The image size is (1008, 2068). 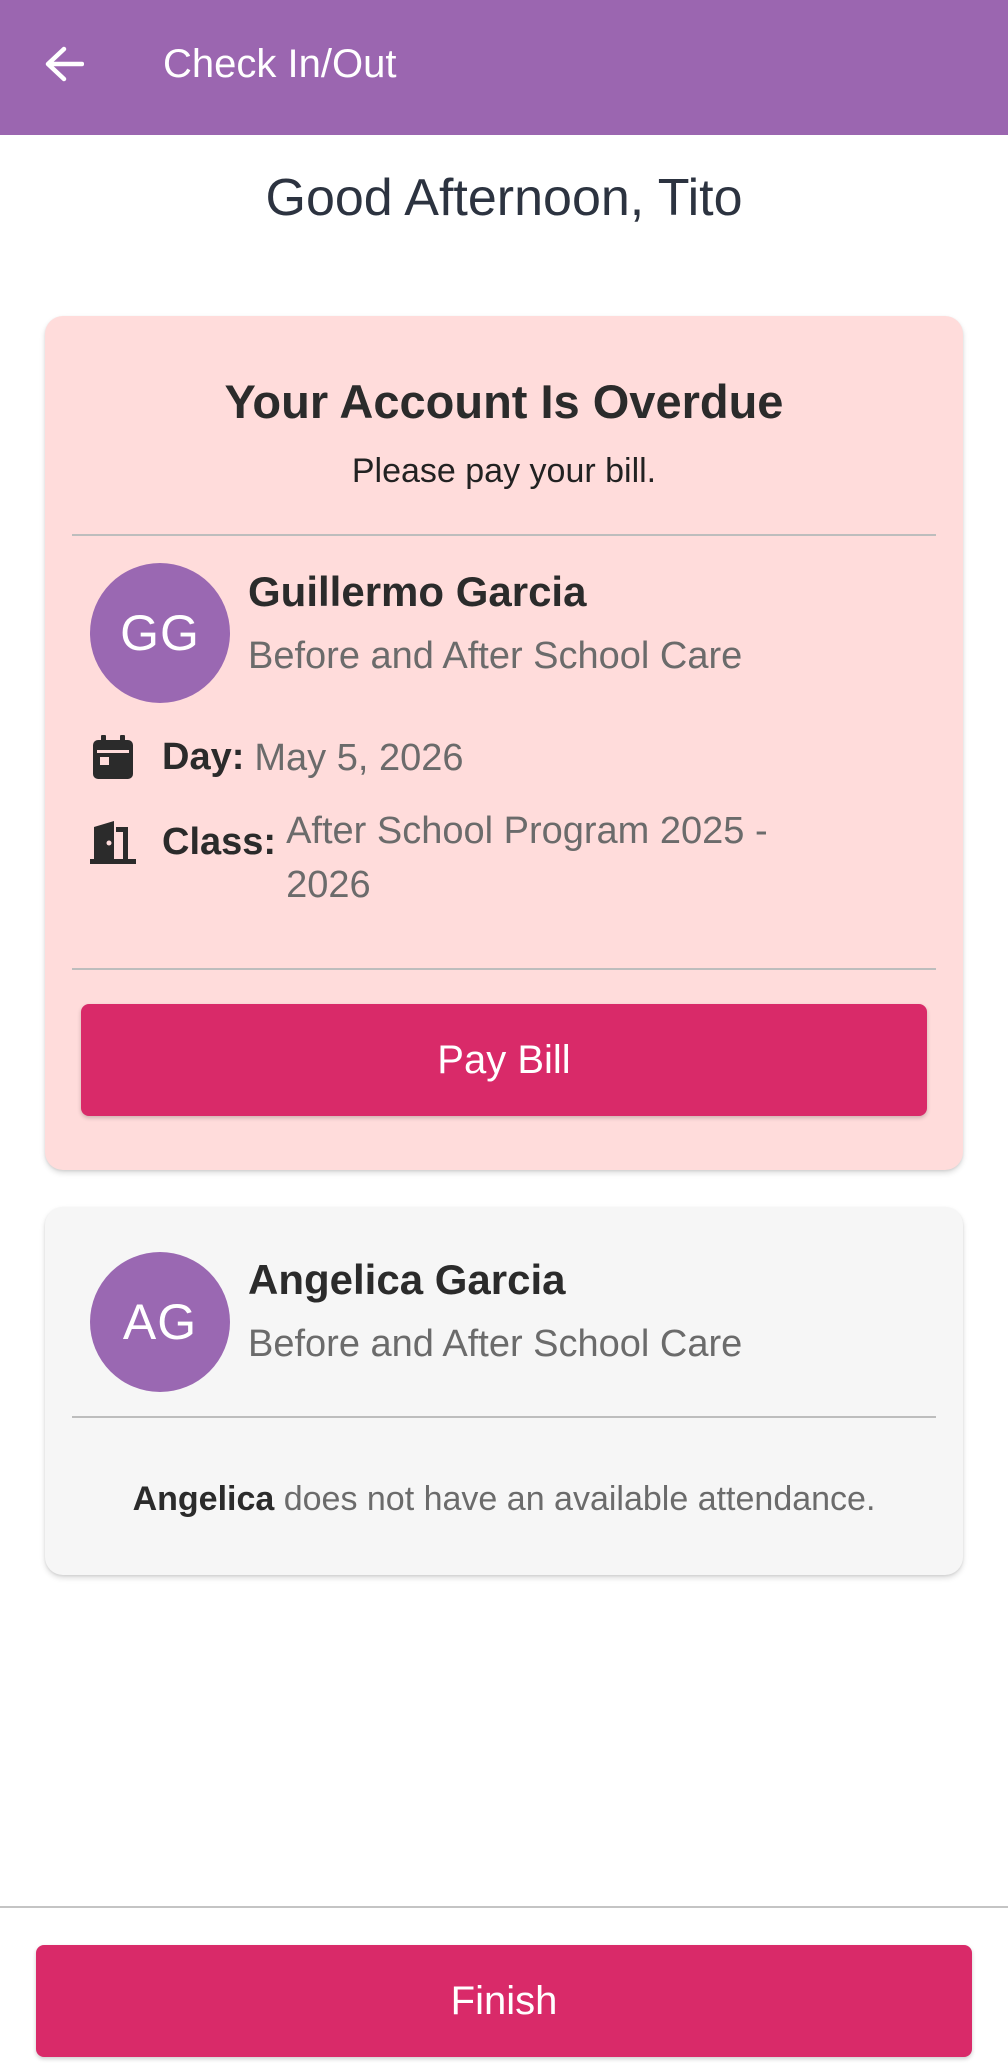 I want to click on back-button, so click(x=64, y=64).